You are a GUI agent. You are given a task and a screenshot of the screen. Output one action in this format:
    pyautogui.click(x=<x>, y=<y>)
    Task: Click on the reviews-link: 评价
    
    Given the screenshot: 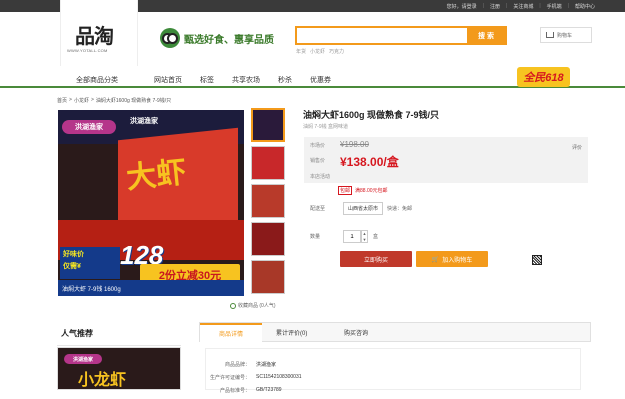 What is the action you would take?
    pyautogui.click(x=577, y=147)
    